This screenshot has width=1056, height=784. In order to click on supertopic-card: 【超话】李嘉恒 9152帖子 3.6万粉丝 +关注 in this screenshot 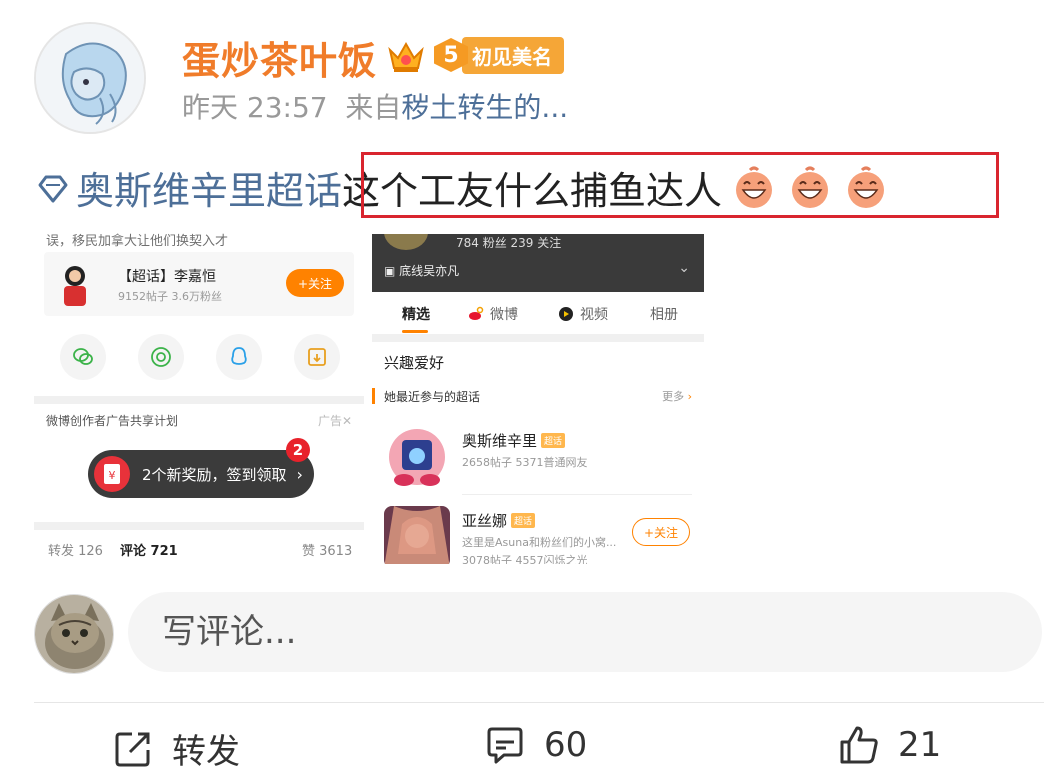, I will do `click(199, 284)`.